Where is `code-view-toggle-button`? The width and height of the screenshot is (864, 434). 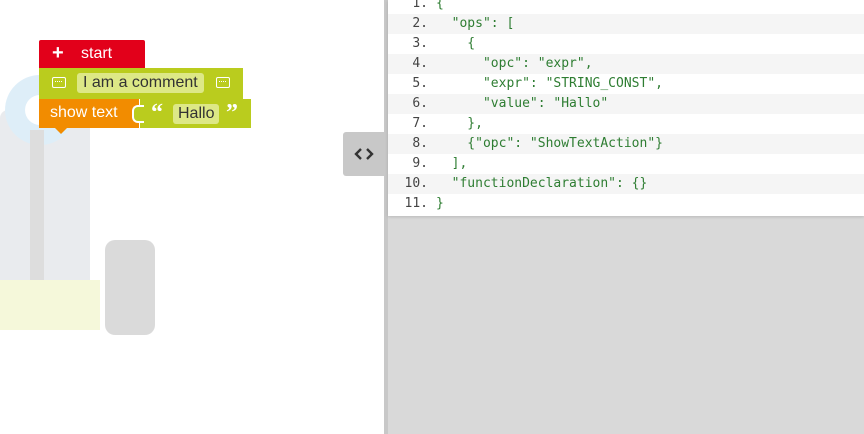 code-view-toggle-button is located at coordinates (363, 154).